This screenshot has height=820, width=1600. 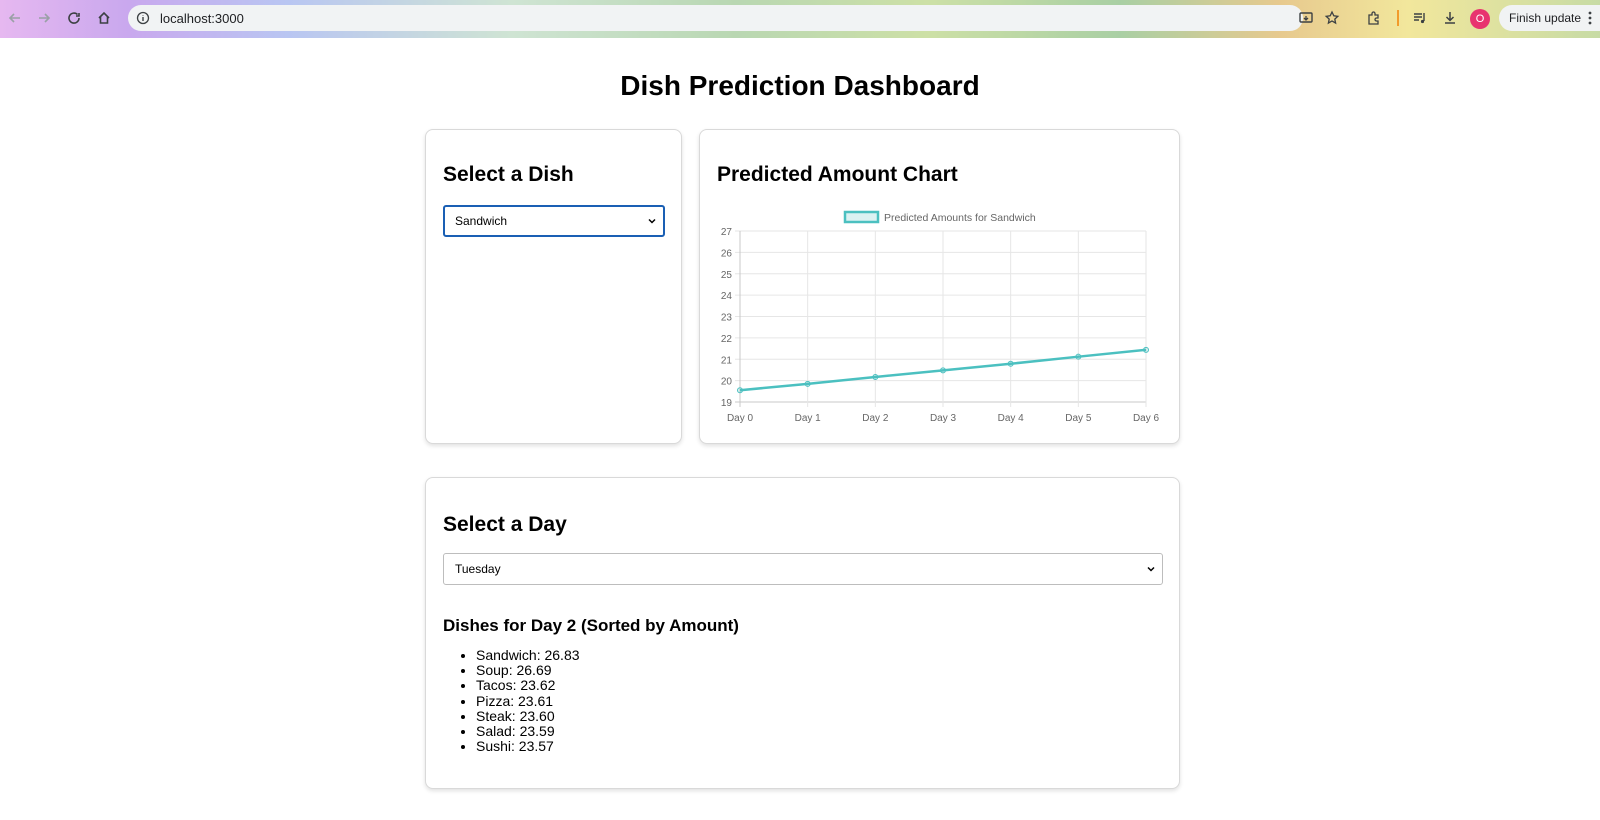 I want to click on page-title: Dish Prediction Dashboard, so click(x=800, y=85).